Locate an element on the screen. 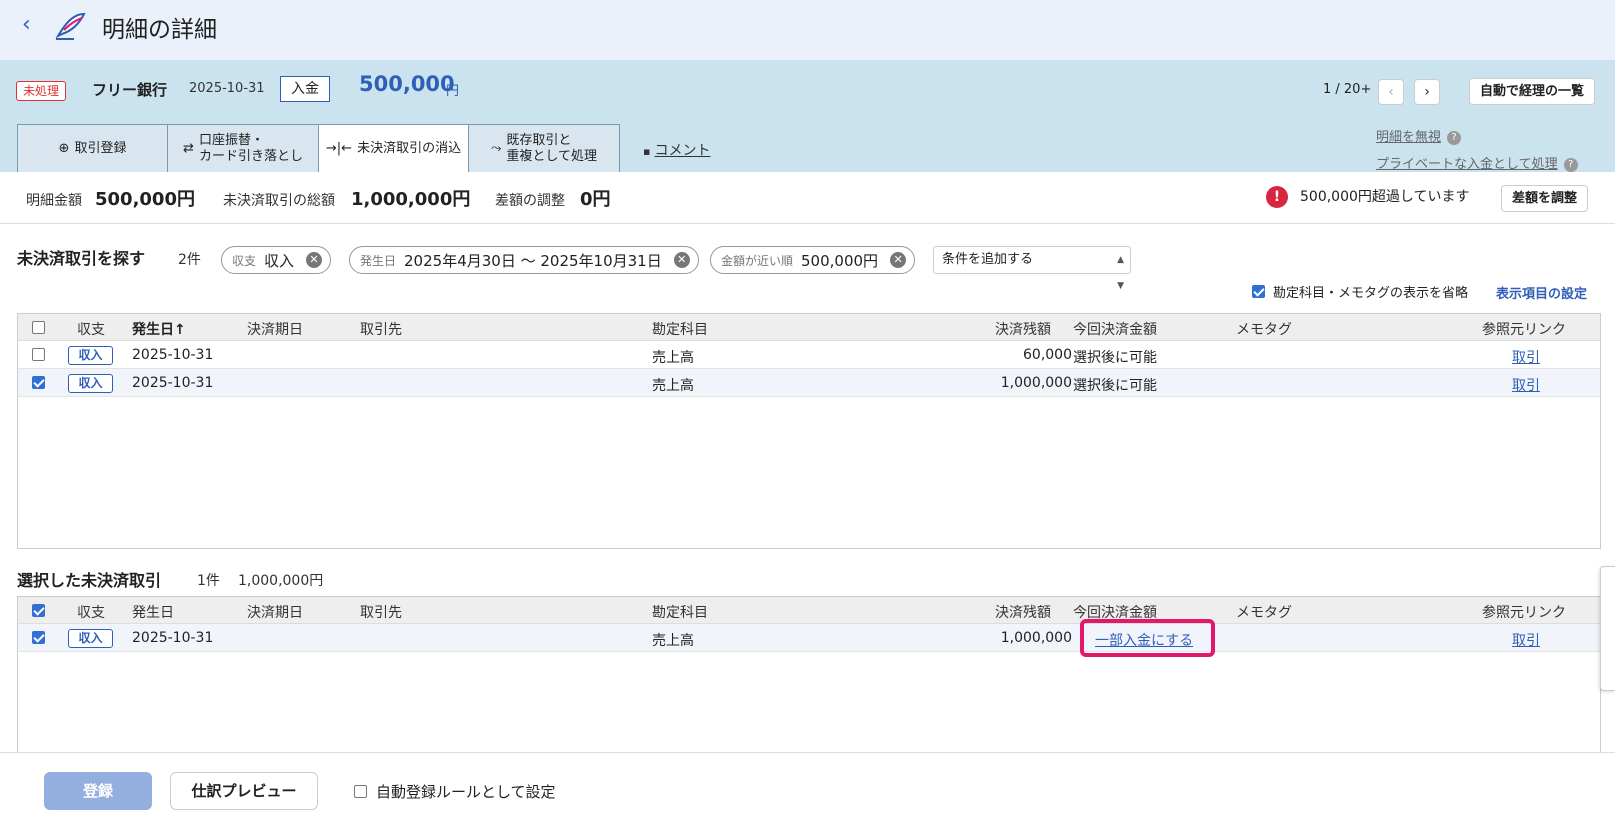  col-balance: 決済残額 is located at coordinates (1023, 613).